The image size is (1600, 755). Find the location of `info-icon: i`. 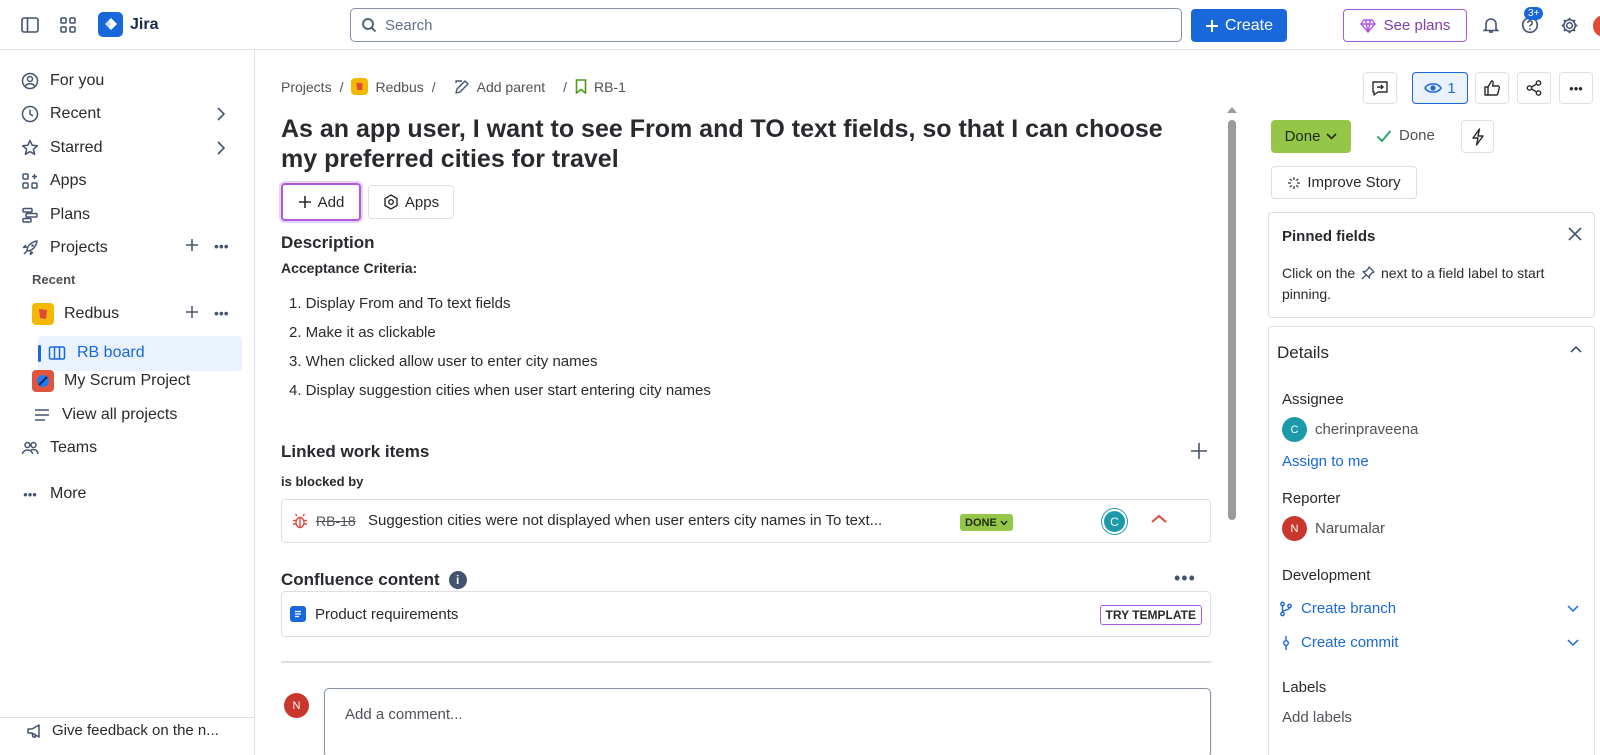

info-icon: i is located at coordinates (457, 580).